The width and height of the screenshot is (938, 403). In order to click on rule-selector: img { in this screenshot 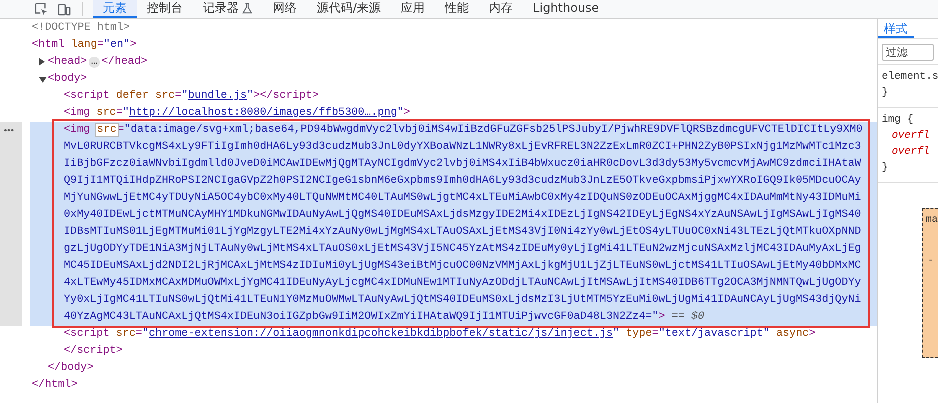, I will do `click(898, 120)`.